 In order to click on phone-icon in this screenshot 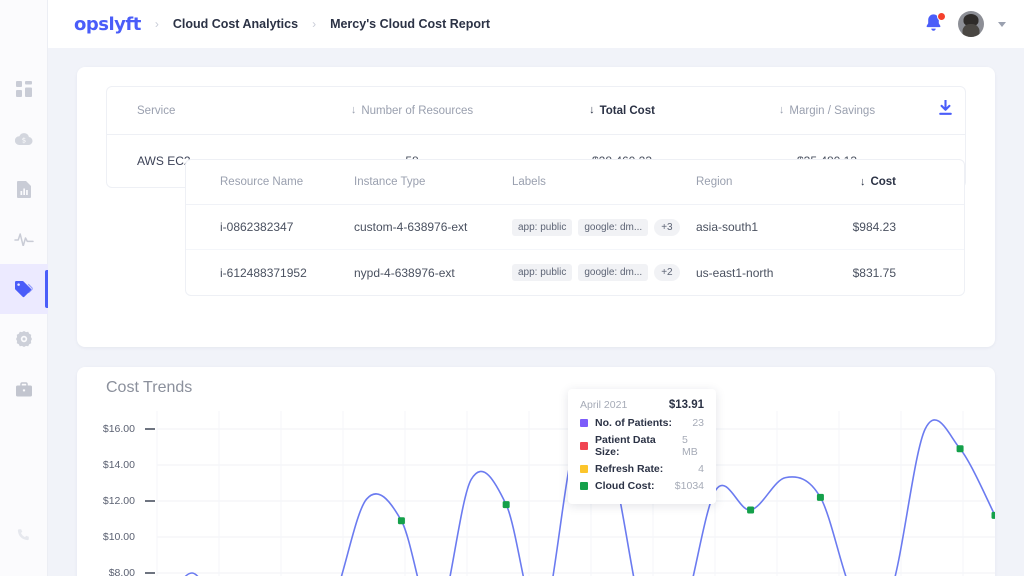, I will do `click(23, 535)`.